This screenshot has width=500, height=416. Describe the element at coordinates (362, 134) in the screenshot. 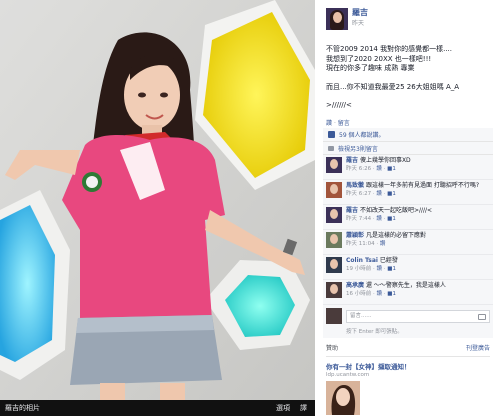

I see `likes-text: 59 個人都說讚。` at that location.